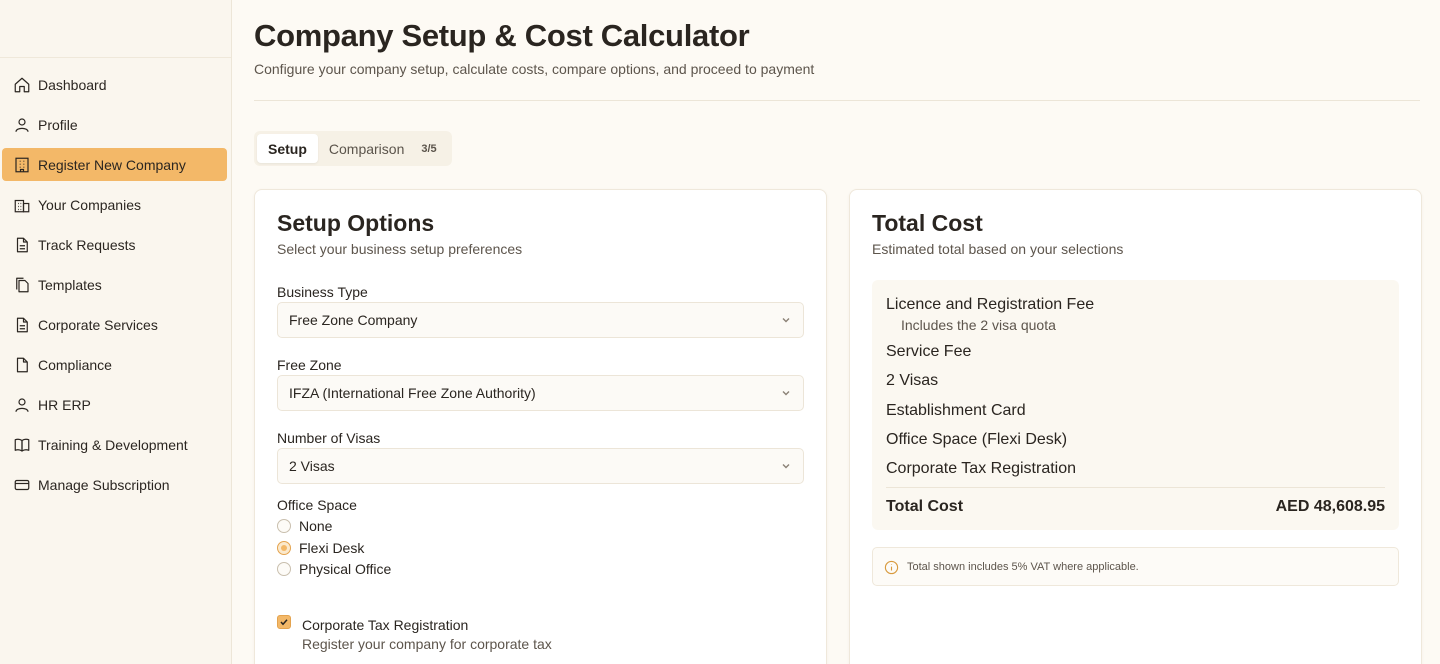 This screenshot has height=664, width=1440. Describe the element at coordinates (837, 100) in the screenshot. I see `header-divider` at that location.